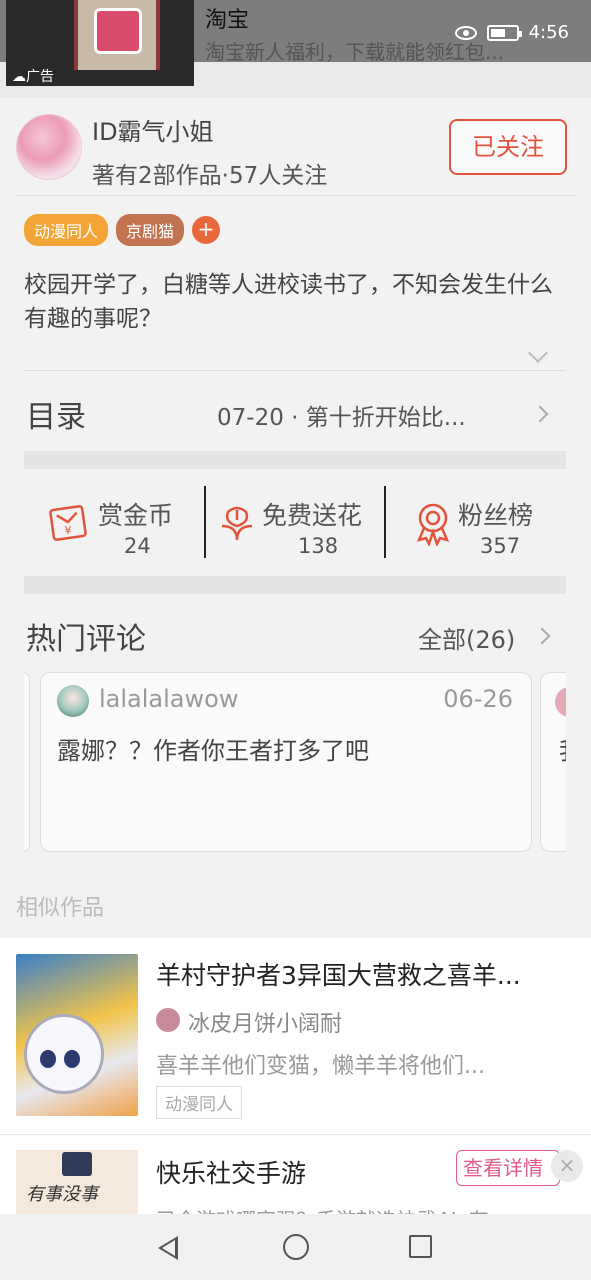  Describe the element at coordinates (465, 32) in the screenshot. I see `eye-comfort-icon` at that location.